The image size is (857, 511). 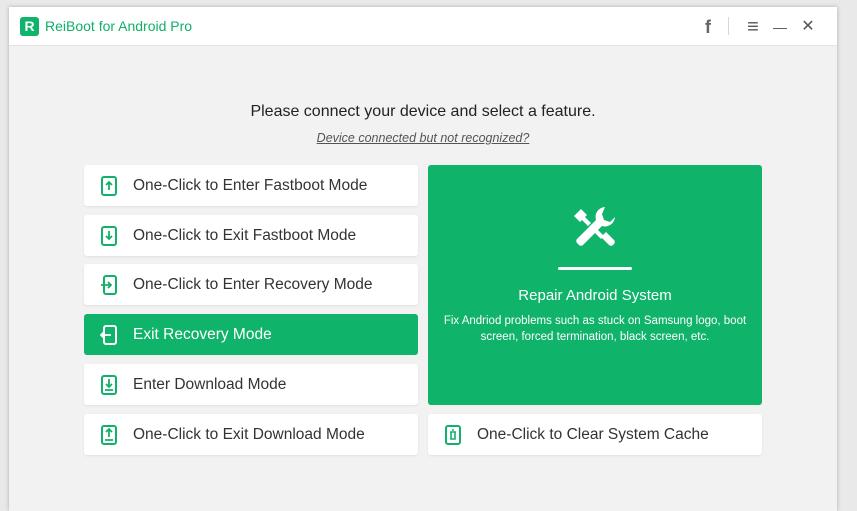 I want to click on repair-divider, so click(x=595, y=268).